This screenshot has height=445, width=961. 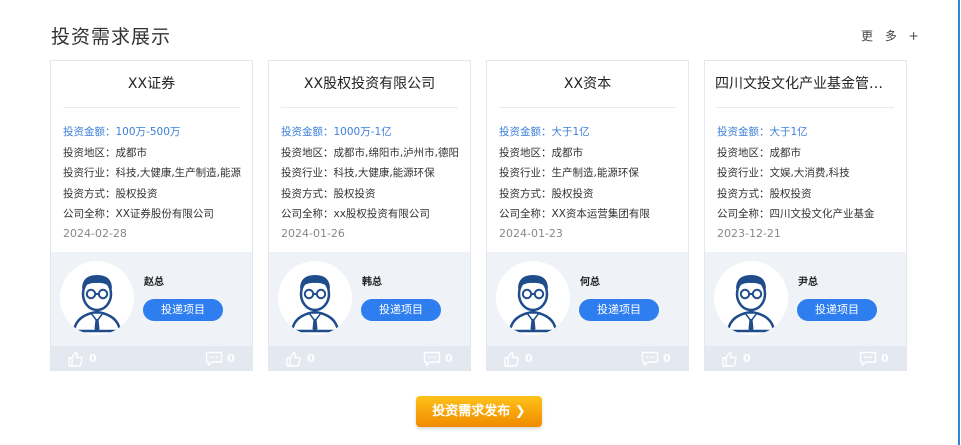 I want to click on card-industry-value: 生产制造,能源环保, so click(x=595, y=173).